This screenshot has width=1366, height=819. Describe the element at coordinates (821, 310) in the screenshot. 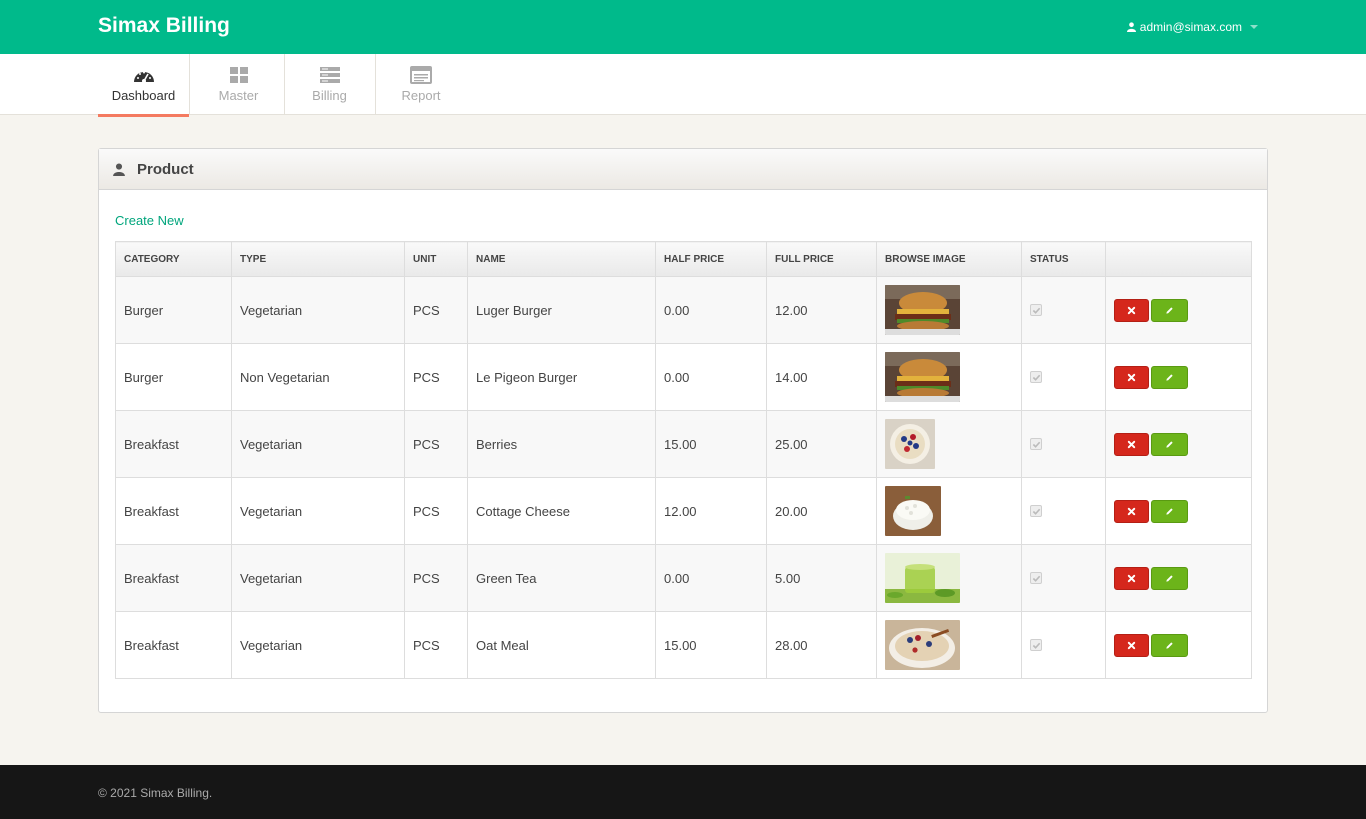

I see `cell-full-price: 12.00` at that location.